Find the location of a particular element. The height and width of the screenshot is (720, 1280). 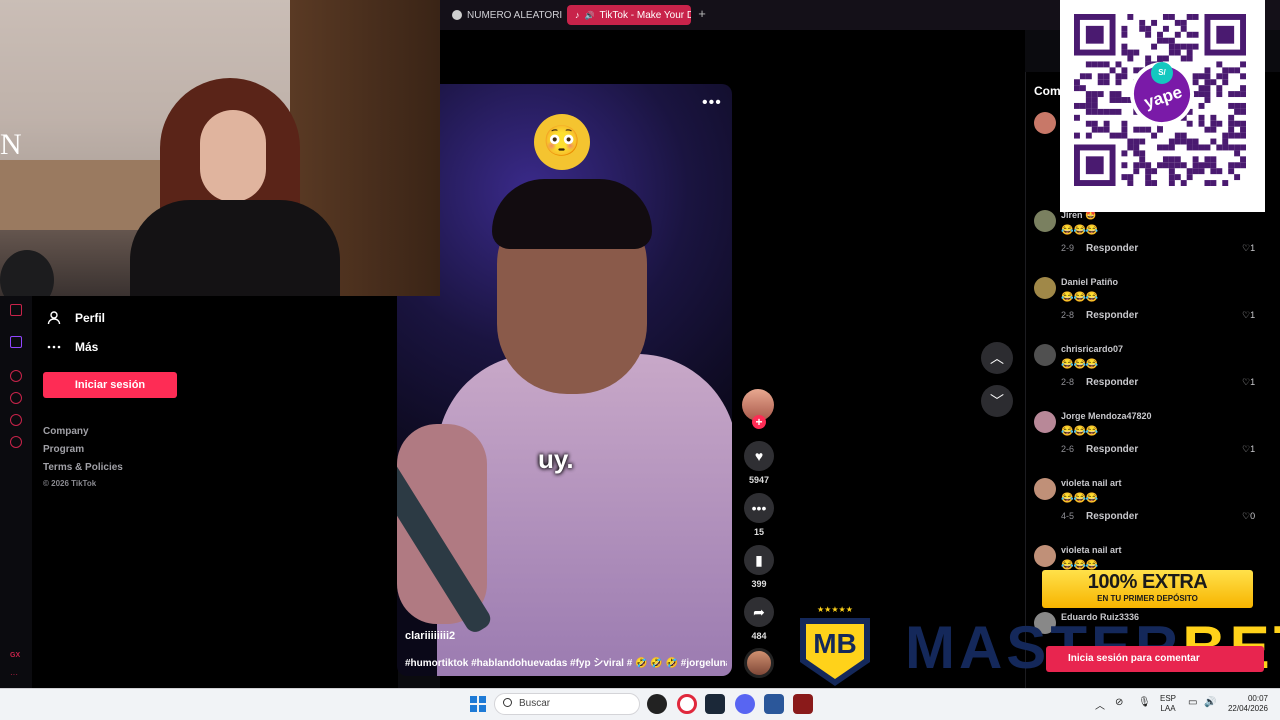

gx-icon: GX is located at coordinates (15, 655).